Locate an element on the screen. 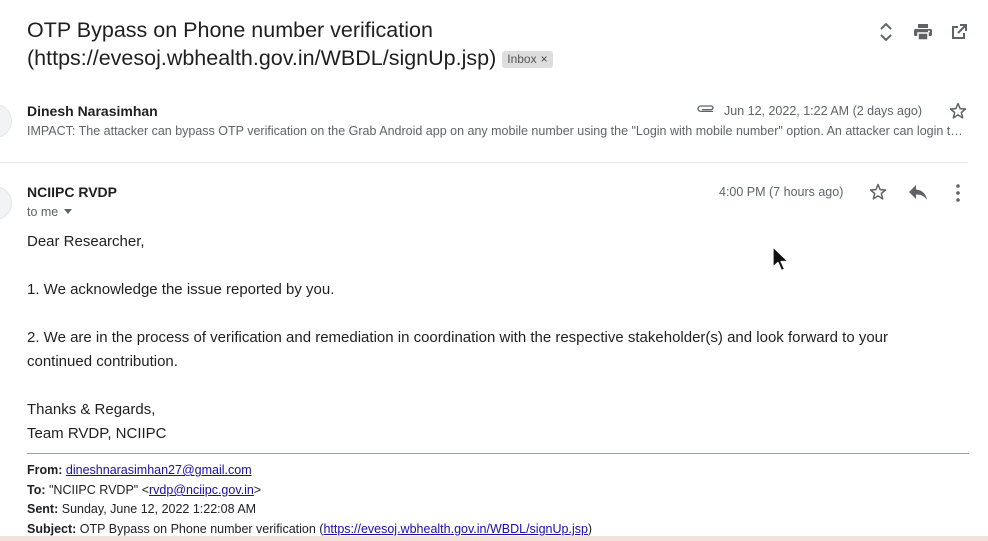 The height and width of the screenshot is (541, 988). reply-icon is located at coordinates (918, 194).